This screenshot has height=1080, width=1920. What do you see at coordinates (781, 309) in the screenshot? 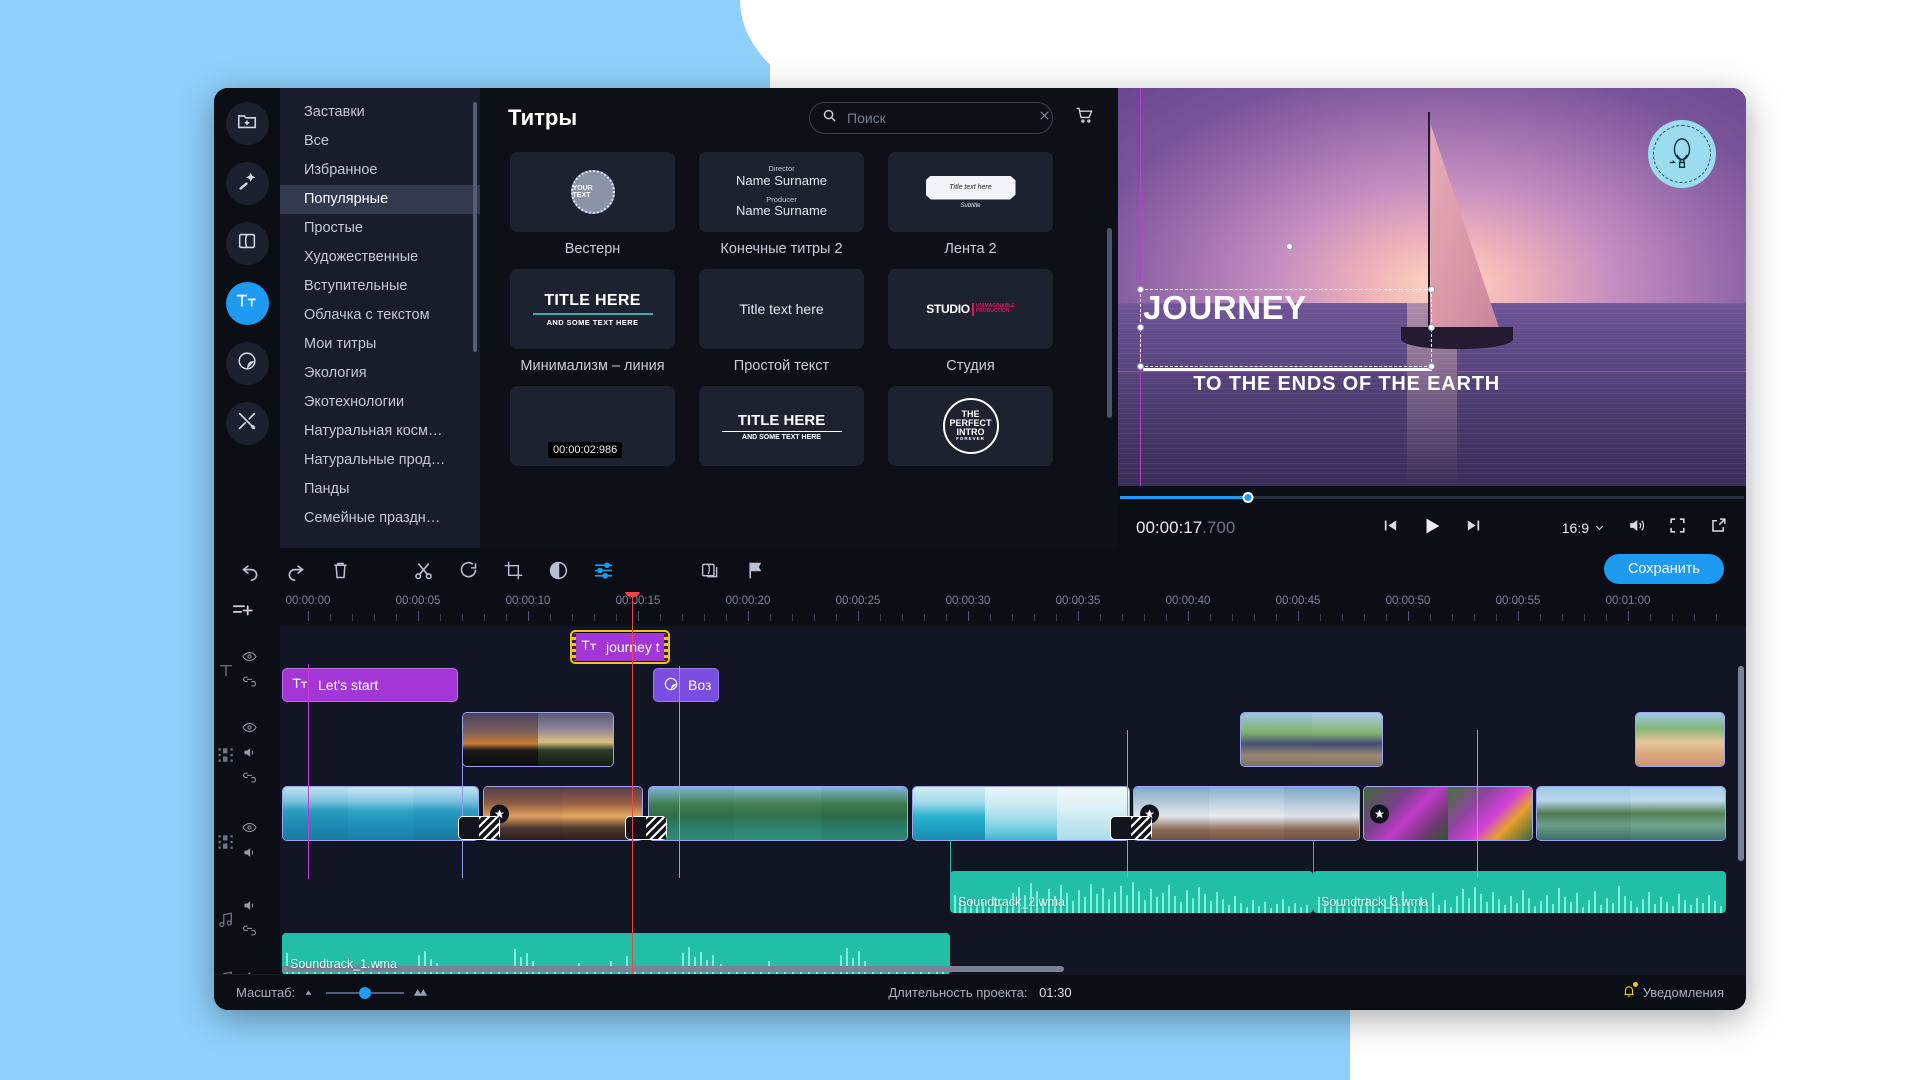
I see `title-thumbnail: Title text here` at bounding box center [781, 309].